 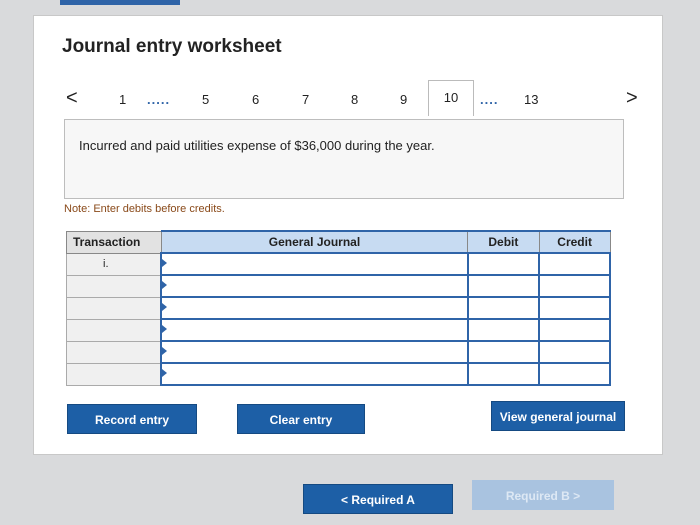 I want to click on page-9: 9, so click(x=403, y=99).